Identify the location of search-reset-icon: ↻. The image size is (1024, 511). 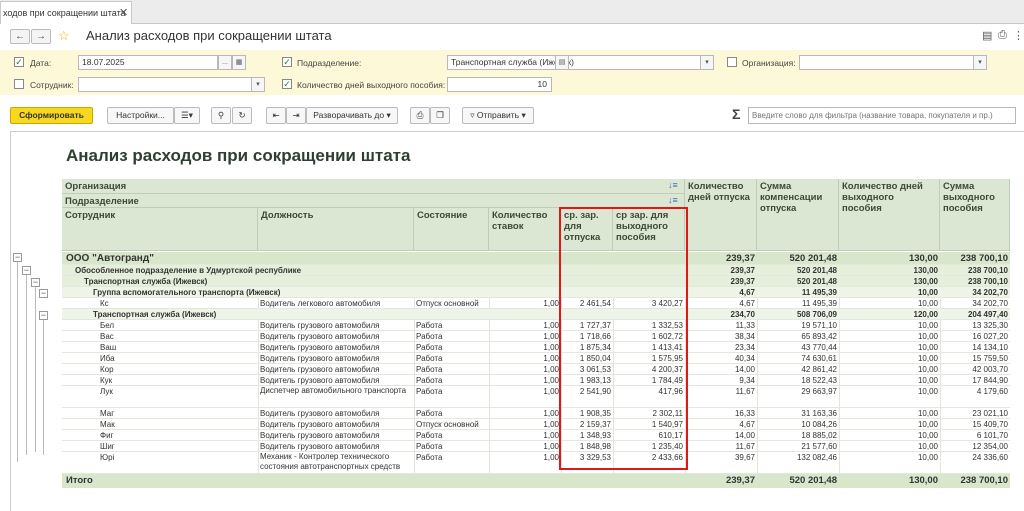
(242, 115).